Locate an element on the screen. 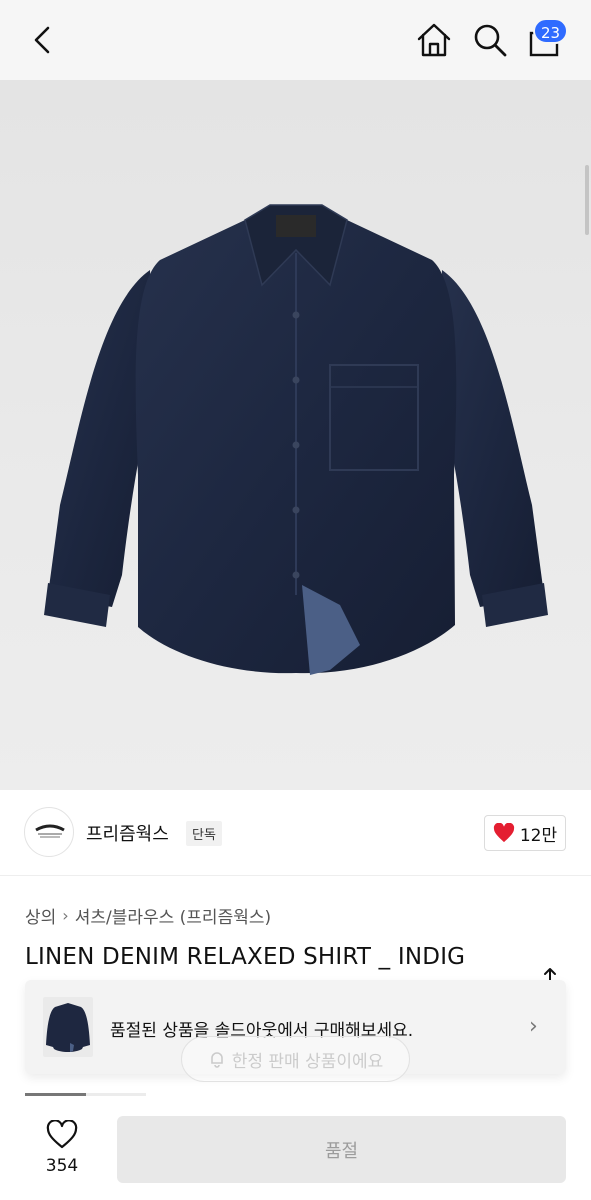 This screenshot has height=1200, width=591. brand-like-button: 12만 is located at coordinates (525, 833).